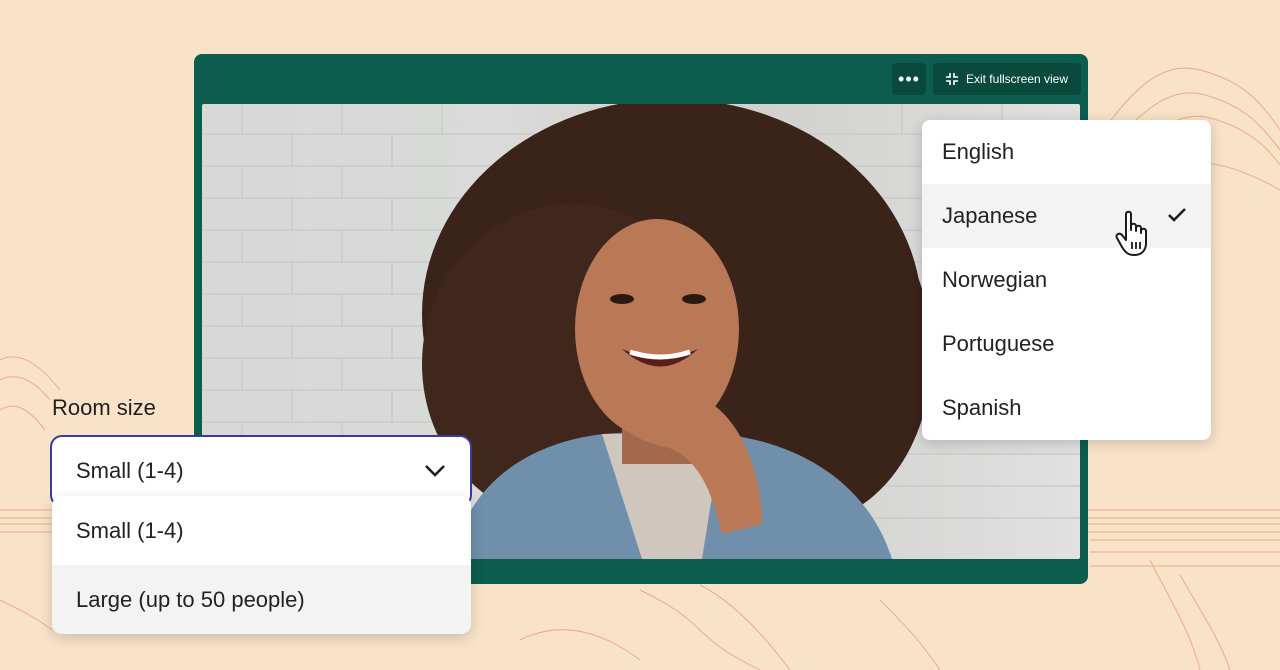 This screenshot has height=670, width=1280. What do you see at coordinates (982, 407) in the screenshot?
I see `language-option-label: Spanish` at bounding box center [982, 407].